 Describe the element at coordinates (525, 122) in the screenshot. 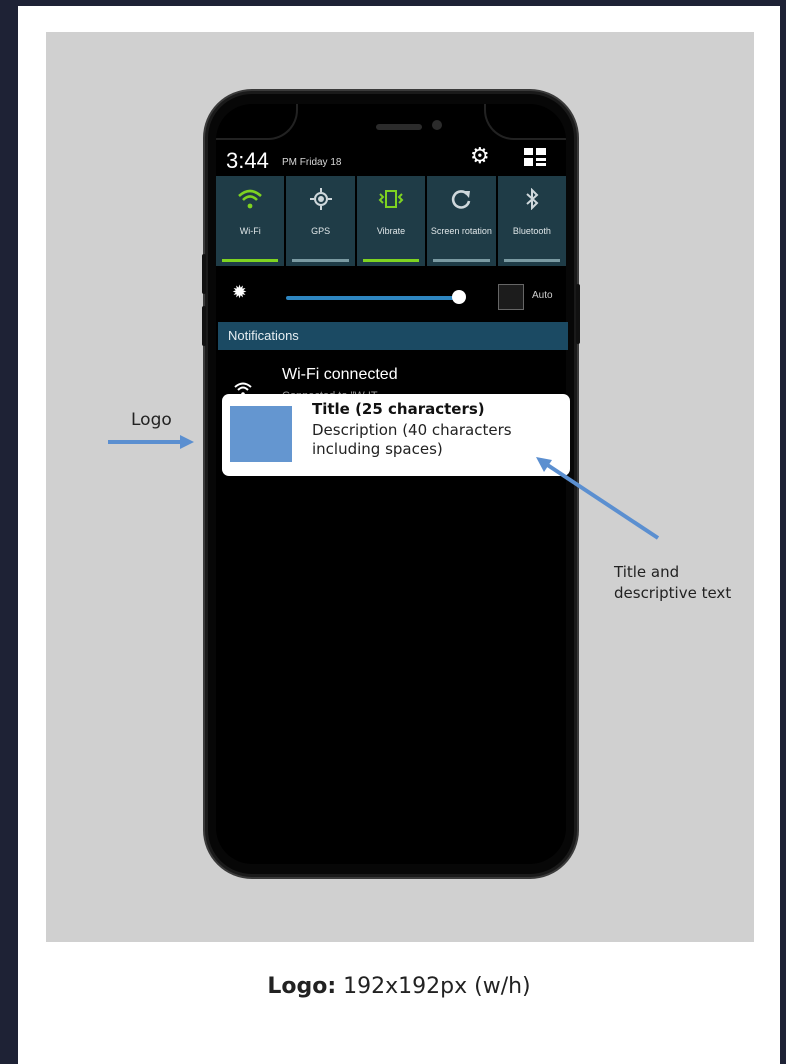

I see `notch-right` at that location.